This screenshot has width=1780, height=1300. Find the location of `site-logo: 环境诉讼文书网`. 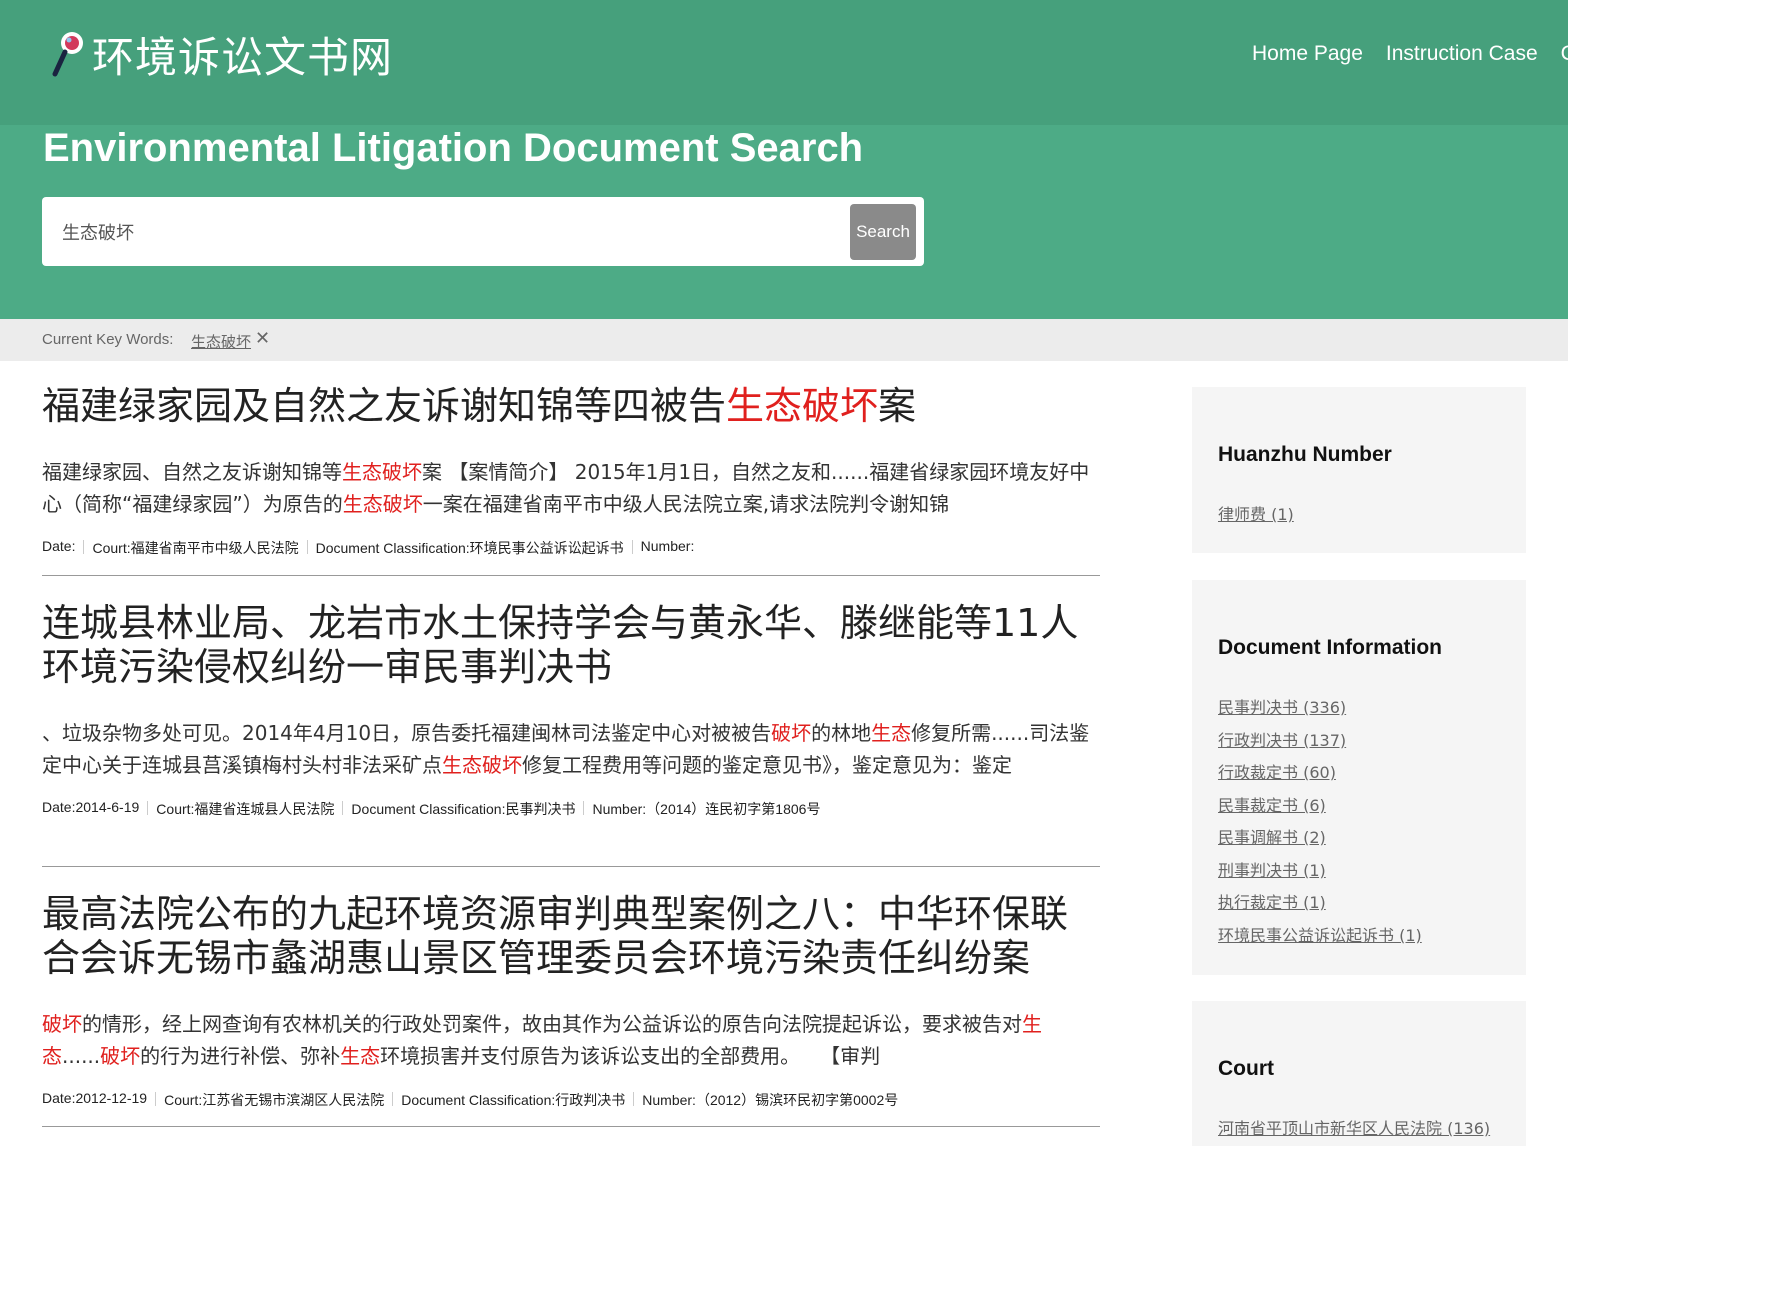

site-logo: 环境诉讼文书网 is located at coordinates (222, 55).